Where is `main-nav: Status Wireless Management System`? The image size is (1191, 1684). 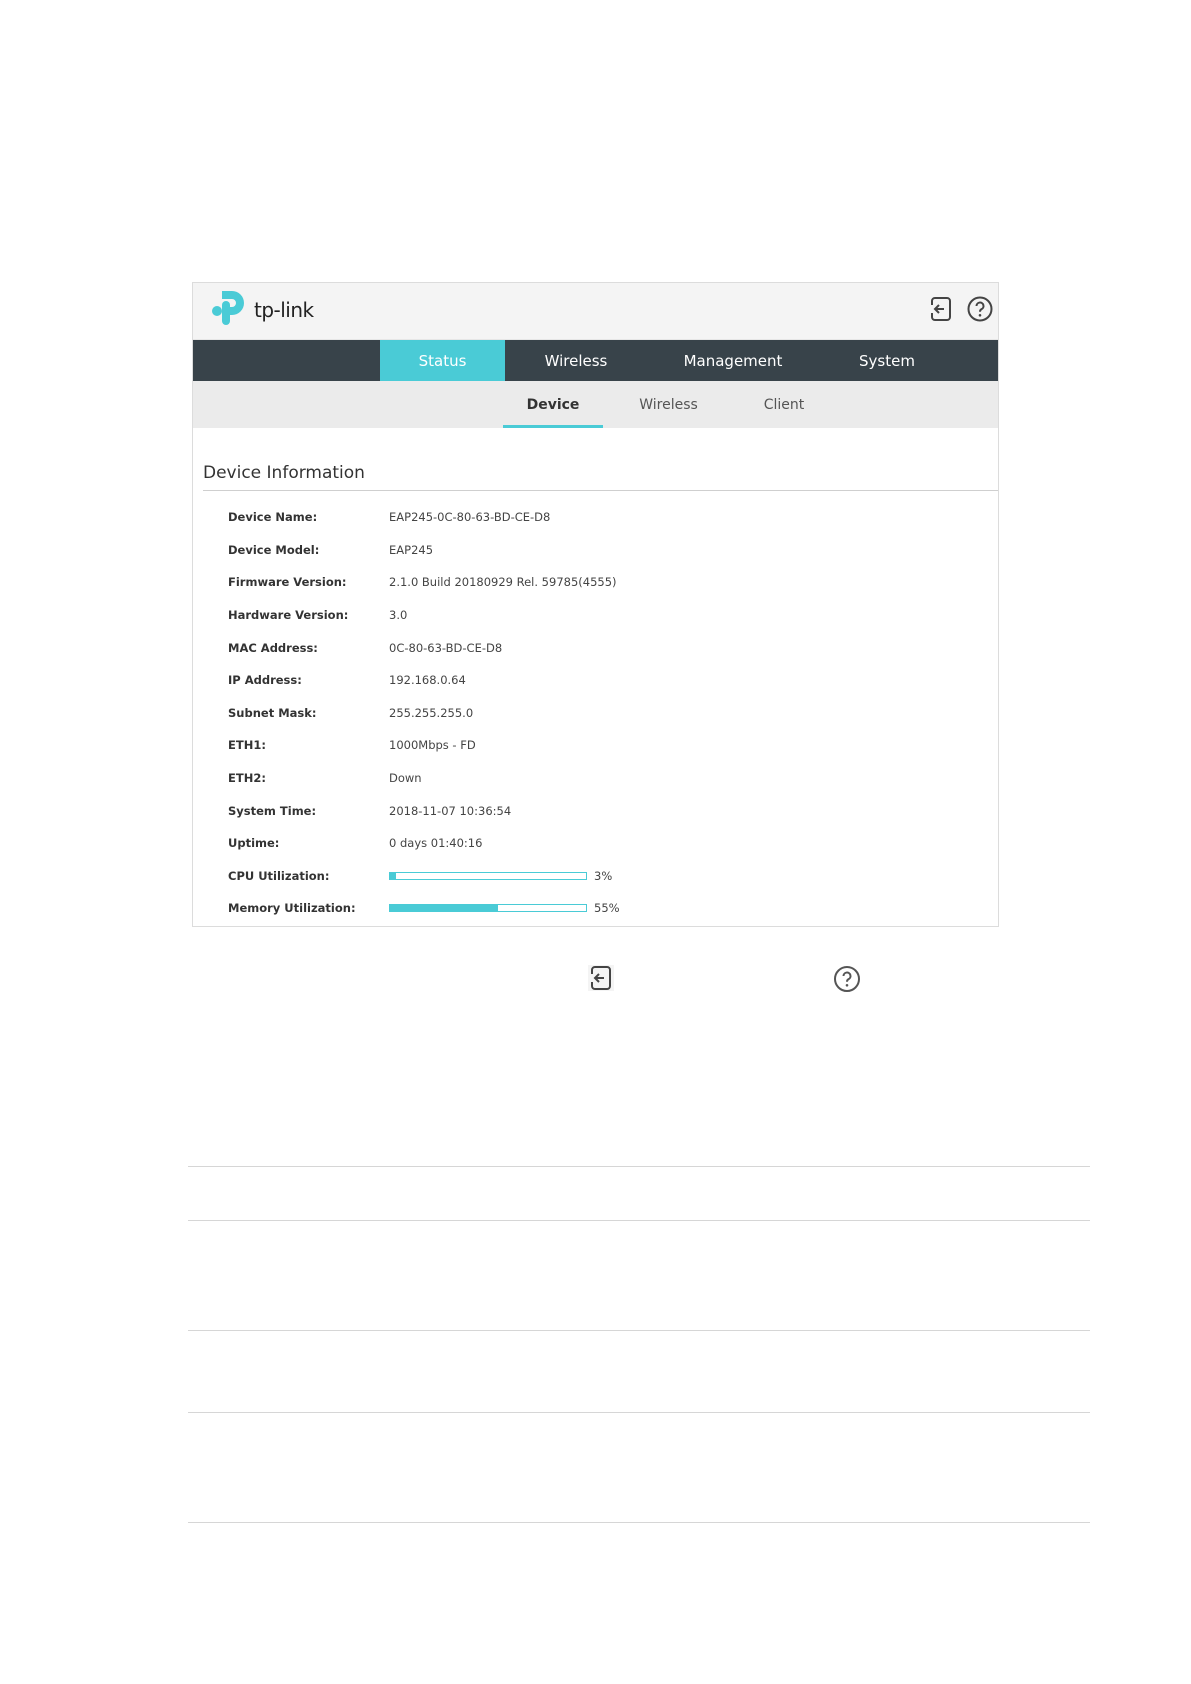 main-nav: Status Wireless Management System is located at coordinates (595, 360).